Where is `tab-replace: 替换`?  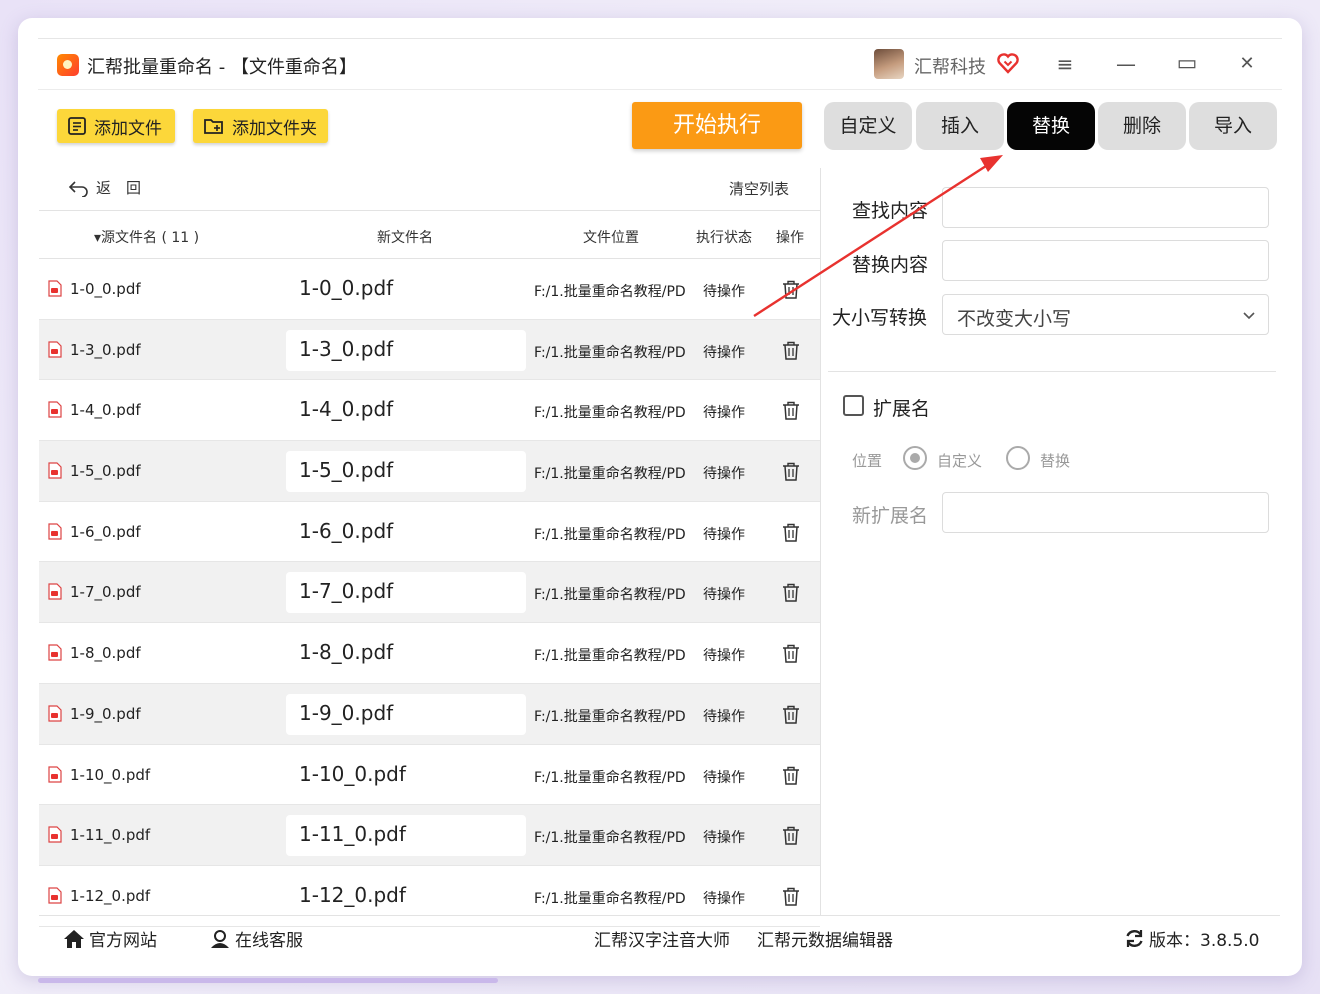
tab-replace: 替换 is located at coordinates (1051, 126).